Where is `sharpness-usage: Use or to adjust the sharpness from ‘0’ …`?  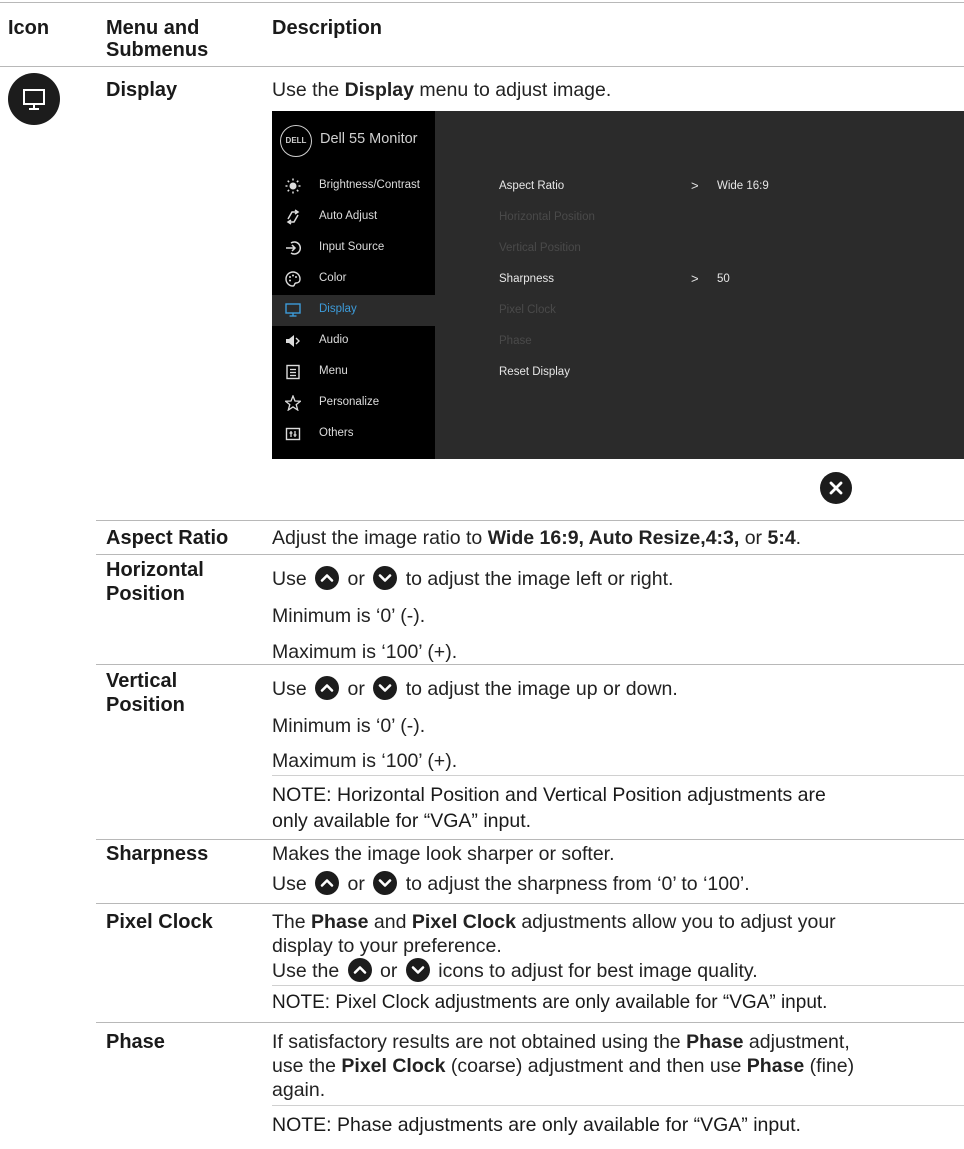 sharpness-usage: Use or to adjust the sharpness from ‘0’ … is located at coordinates (511, 883).